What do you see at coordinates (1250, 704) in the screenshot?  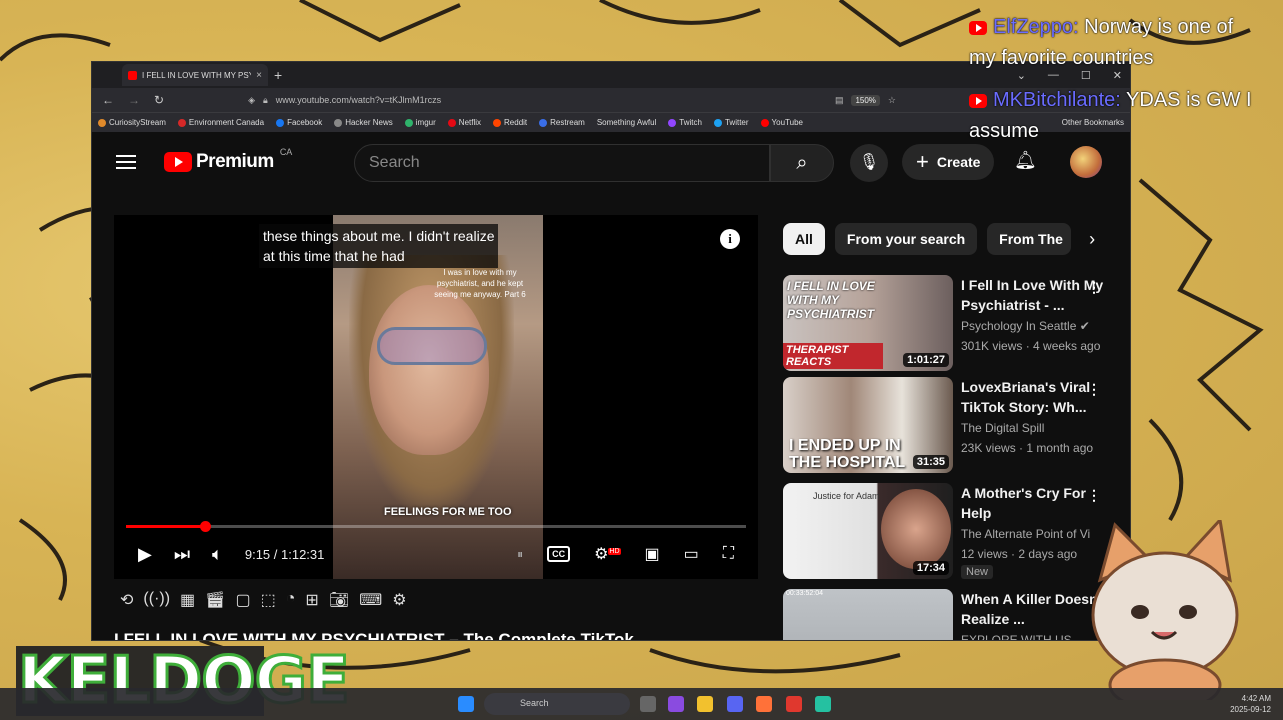 I see `system-clock: 4:42 AM 2025-09-12` at bounding box center [1250, 704].